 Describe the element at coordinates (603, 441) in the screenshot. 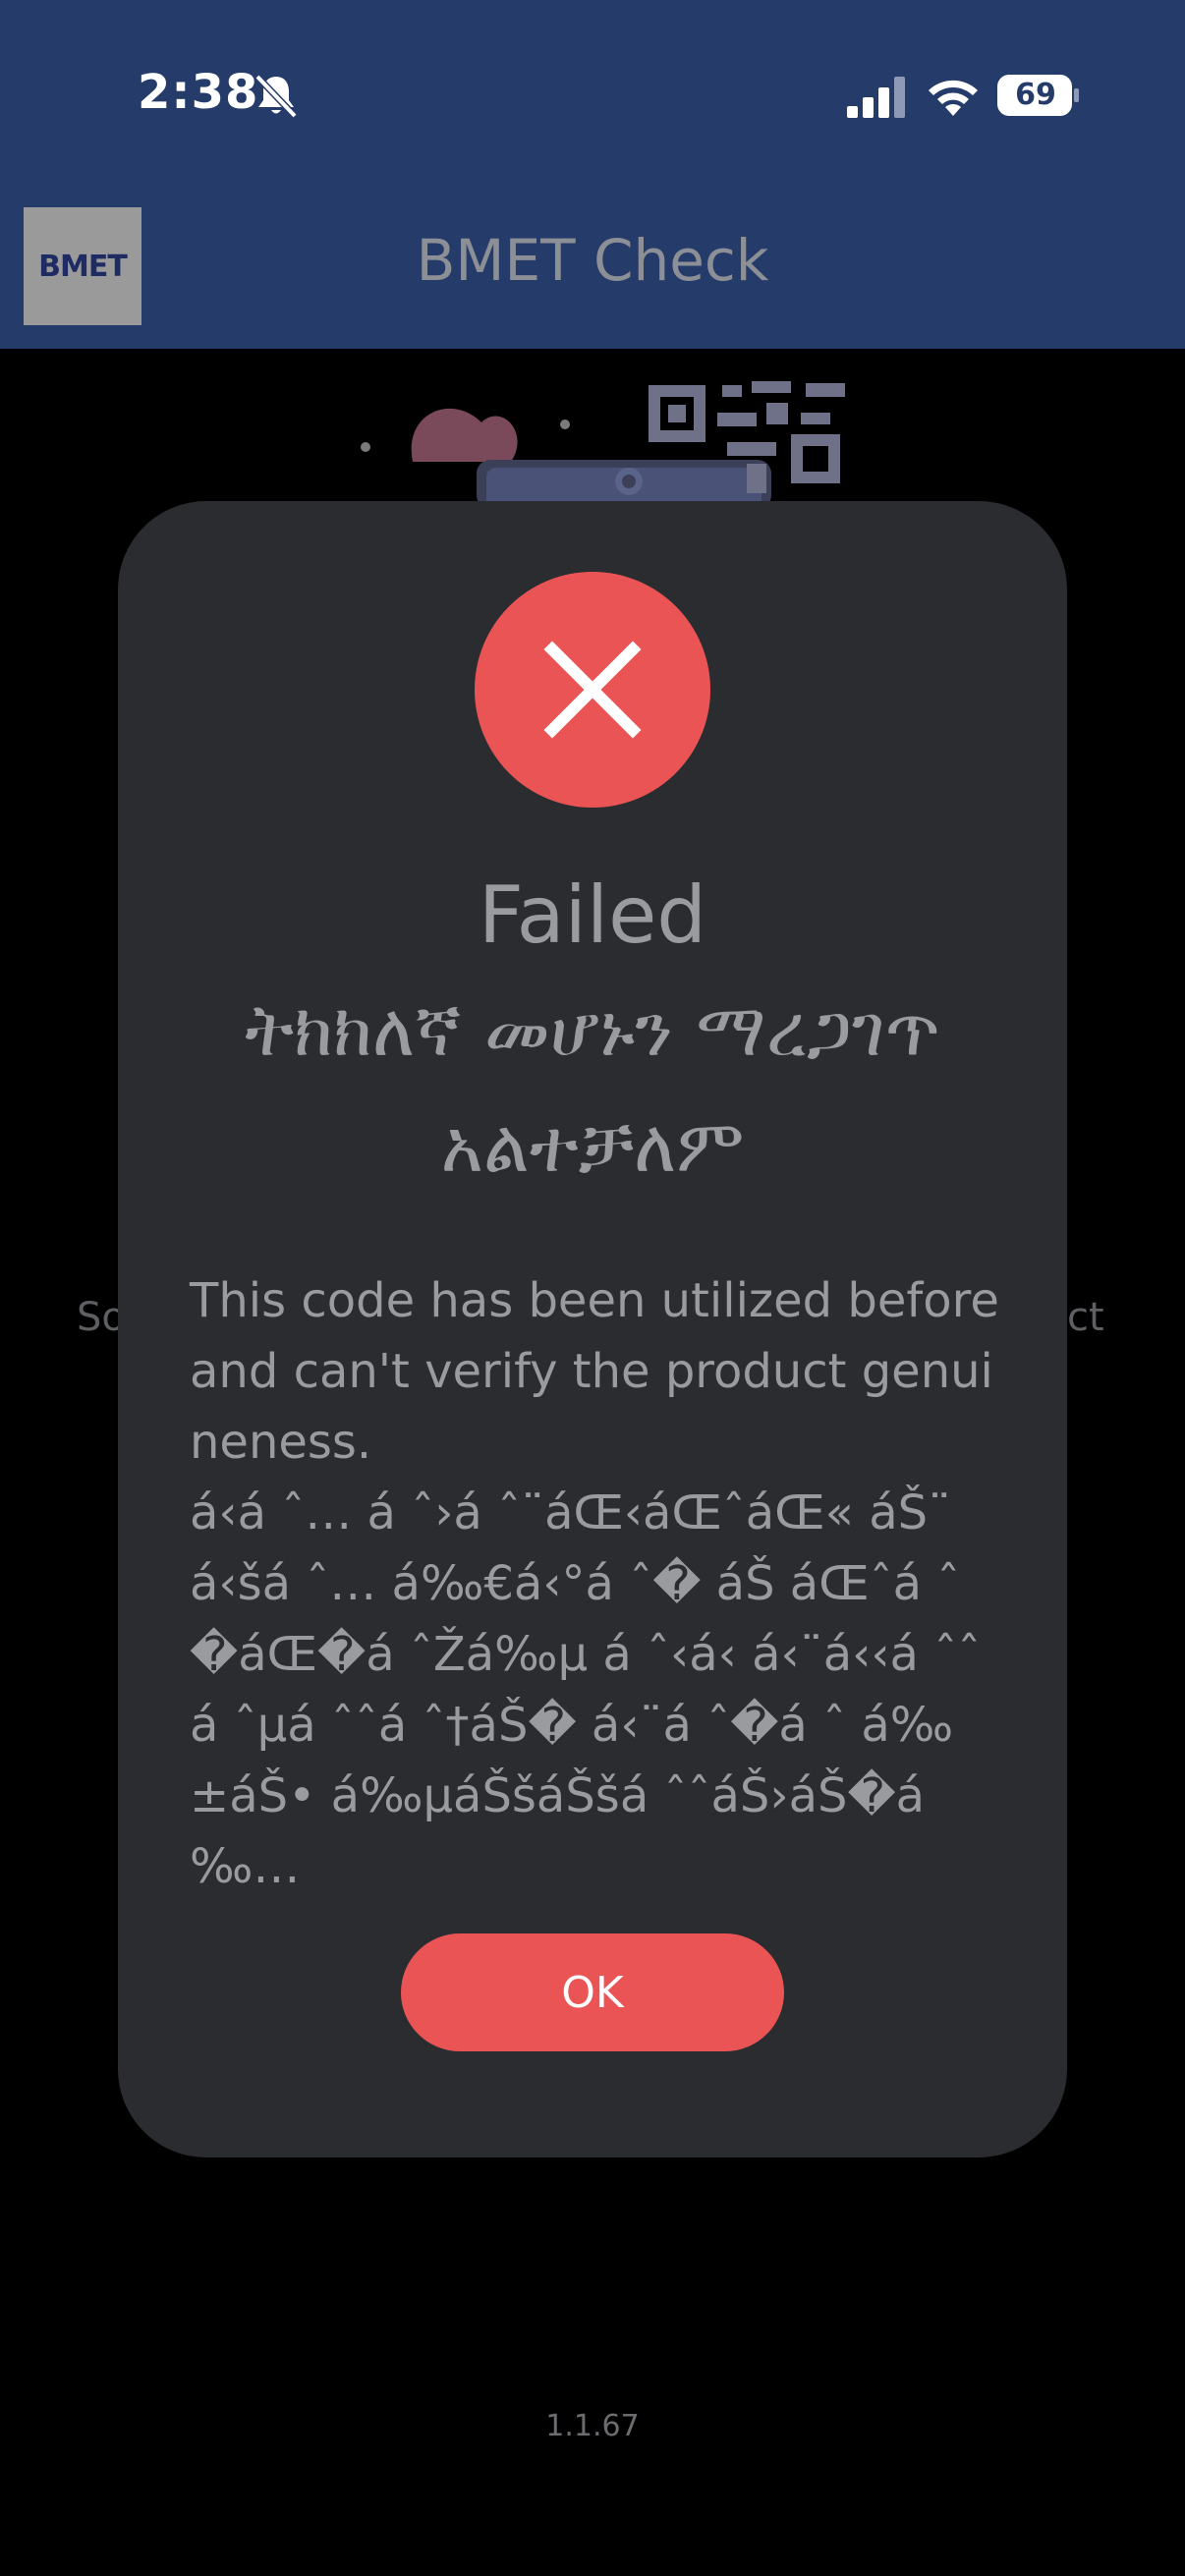

I see `qr-scan-illustration` at that location.